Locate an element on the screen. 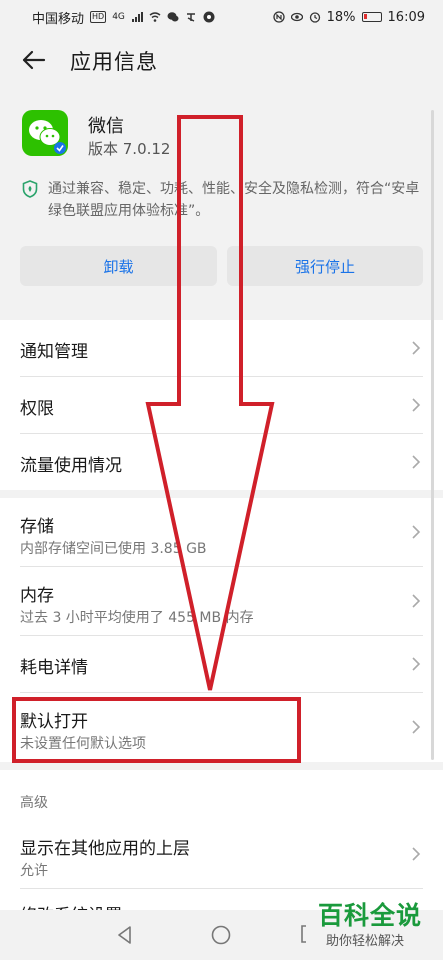  wechat-notification-icon is located at coordinates (173, 17).